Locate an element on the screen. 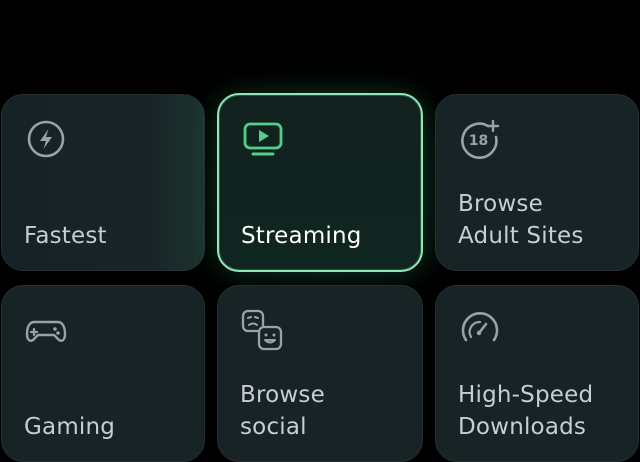  tile-browse-social: Browse social is located at coordinates (320, 373).